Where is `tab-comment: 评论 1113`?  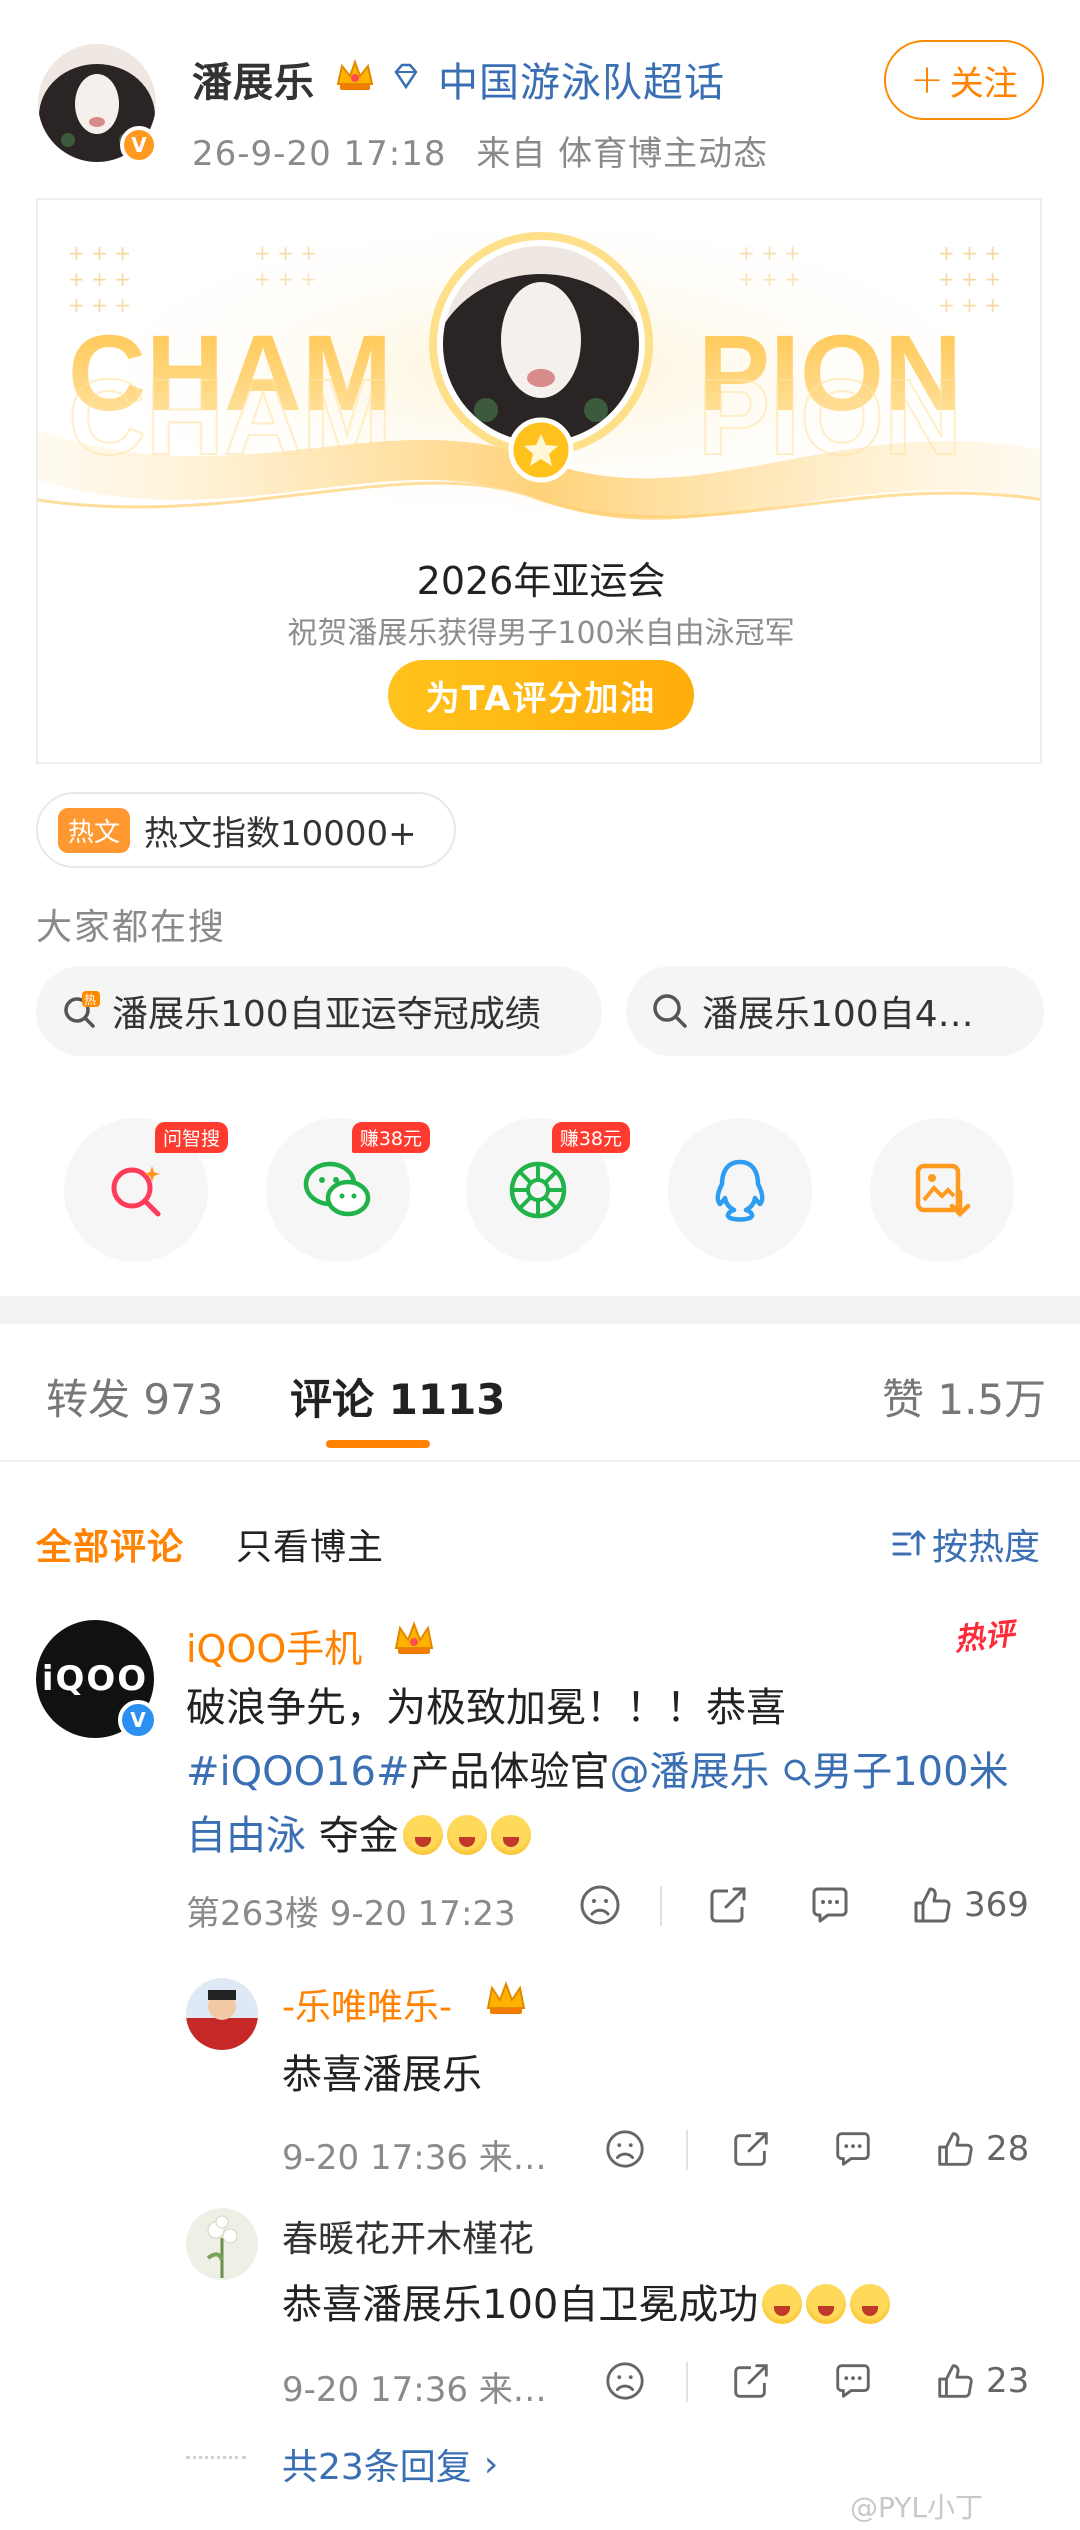 tab-comment: 评论 1113 is located at coordinates (398, 1396).